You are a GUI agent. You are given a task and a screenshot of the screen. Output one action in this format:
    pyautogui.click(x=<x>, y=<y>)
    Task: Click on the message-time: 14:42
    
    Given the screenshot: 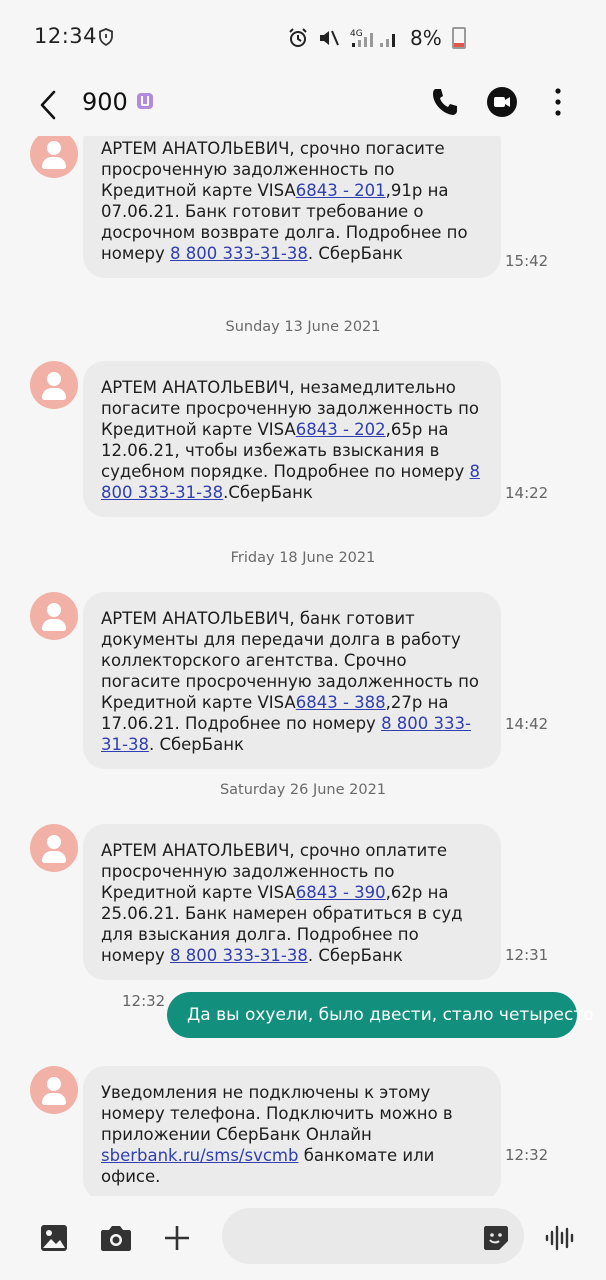 What is the action you would take?
    pyautogui.click(x=527, y=724)
    